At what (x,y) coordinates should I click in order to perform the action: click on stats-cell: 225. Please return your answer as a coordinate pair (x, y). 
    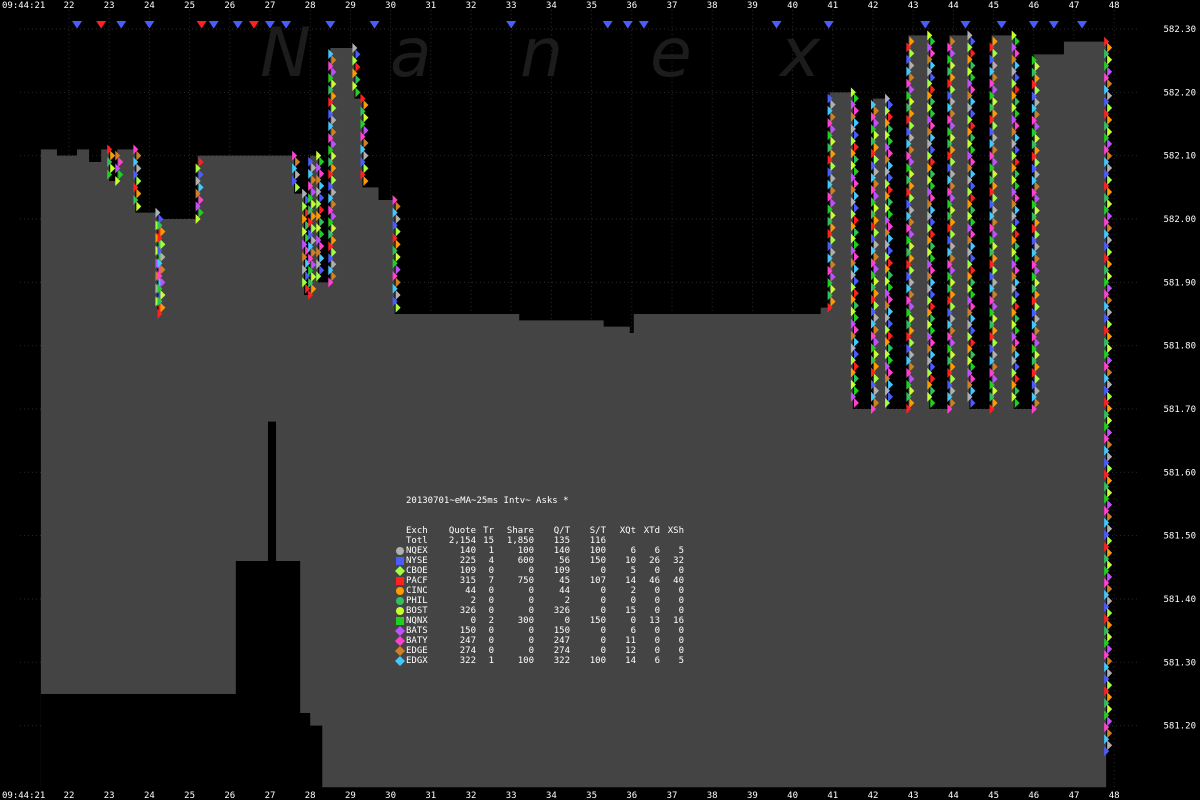
    Looking at the image, I should click on (467, 561).